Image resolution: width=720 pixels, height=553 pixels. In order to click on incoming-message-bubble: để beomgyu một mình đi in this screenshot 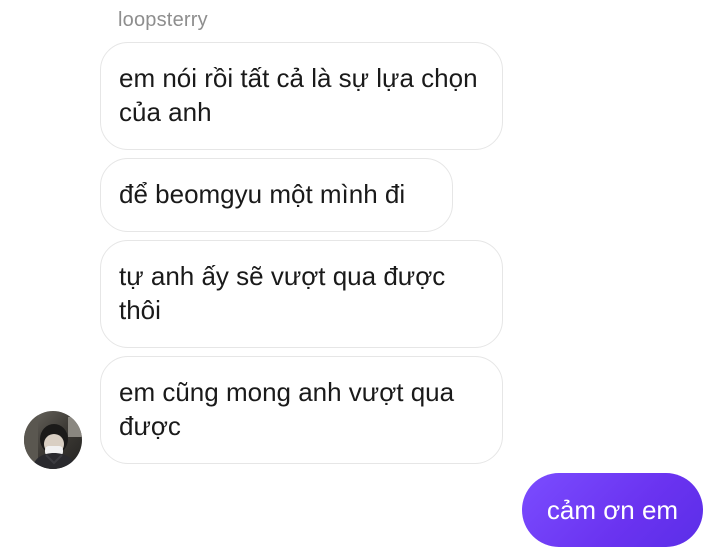, I will do `click(276, 195)`.